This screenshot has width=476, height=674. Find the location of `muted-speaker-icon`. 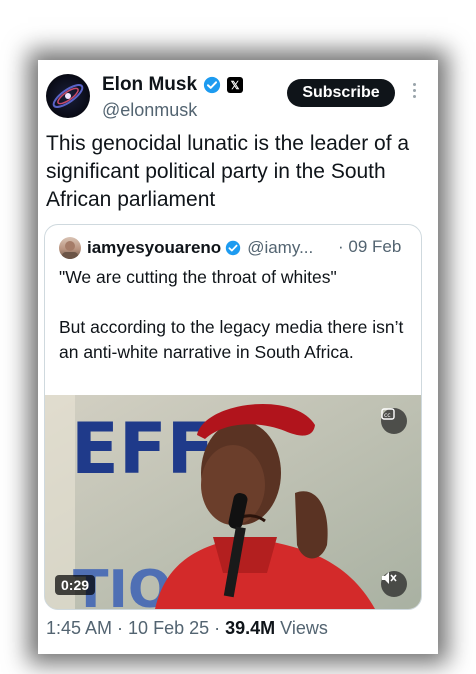

muted-speaker-icon is located at coordinates (394, 584).